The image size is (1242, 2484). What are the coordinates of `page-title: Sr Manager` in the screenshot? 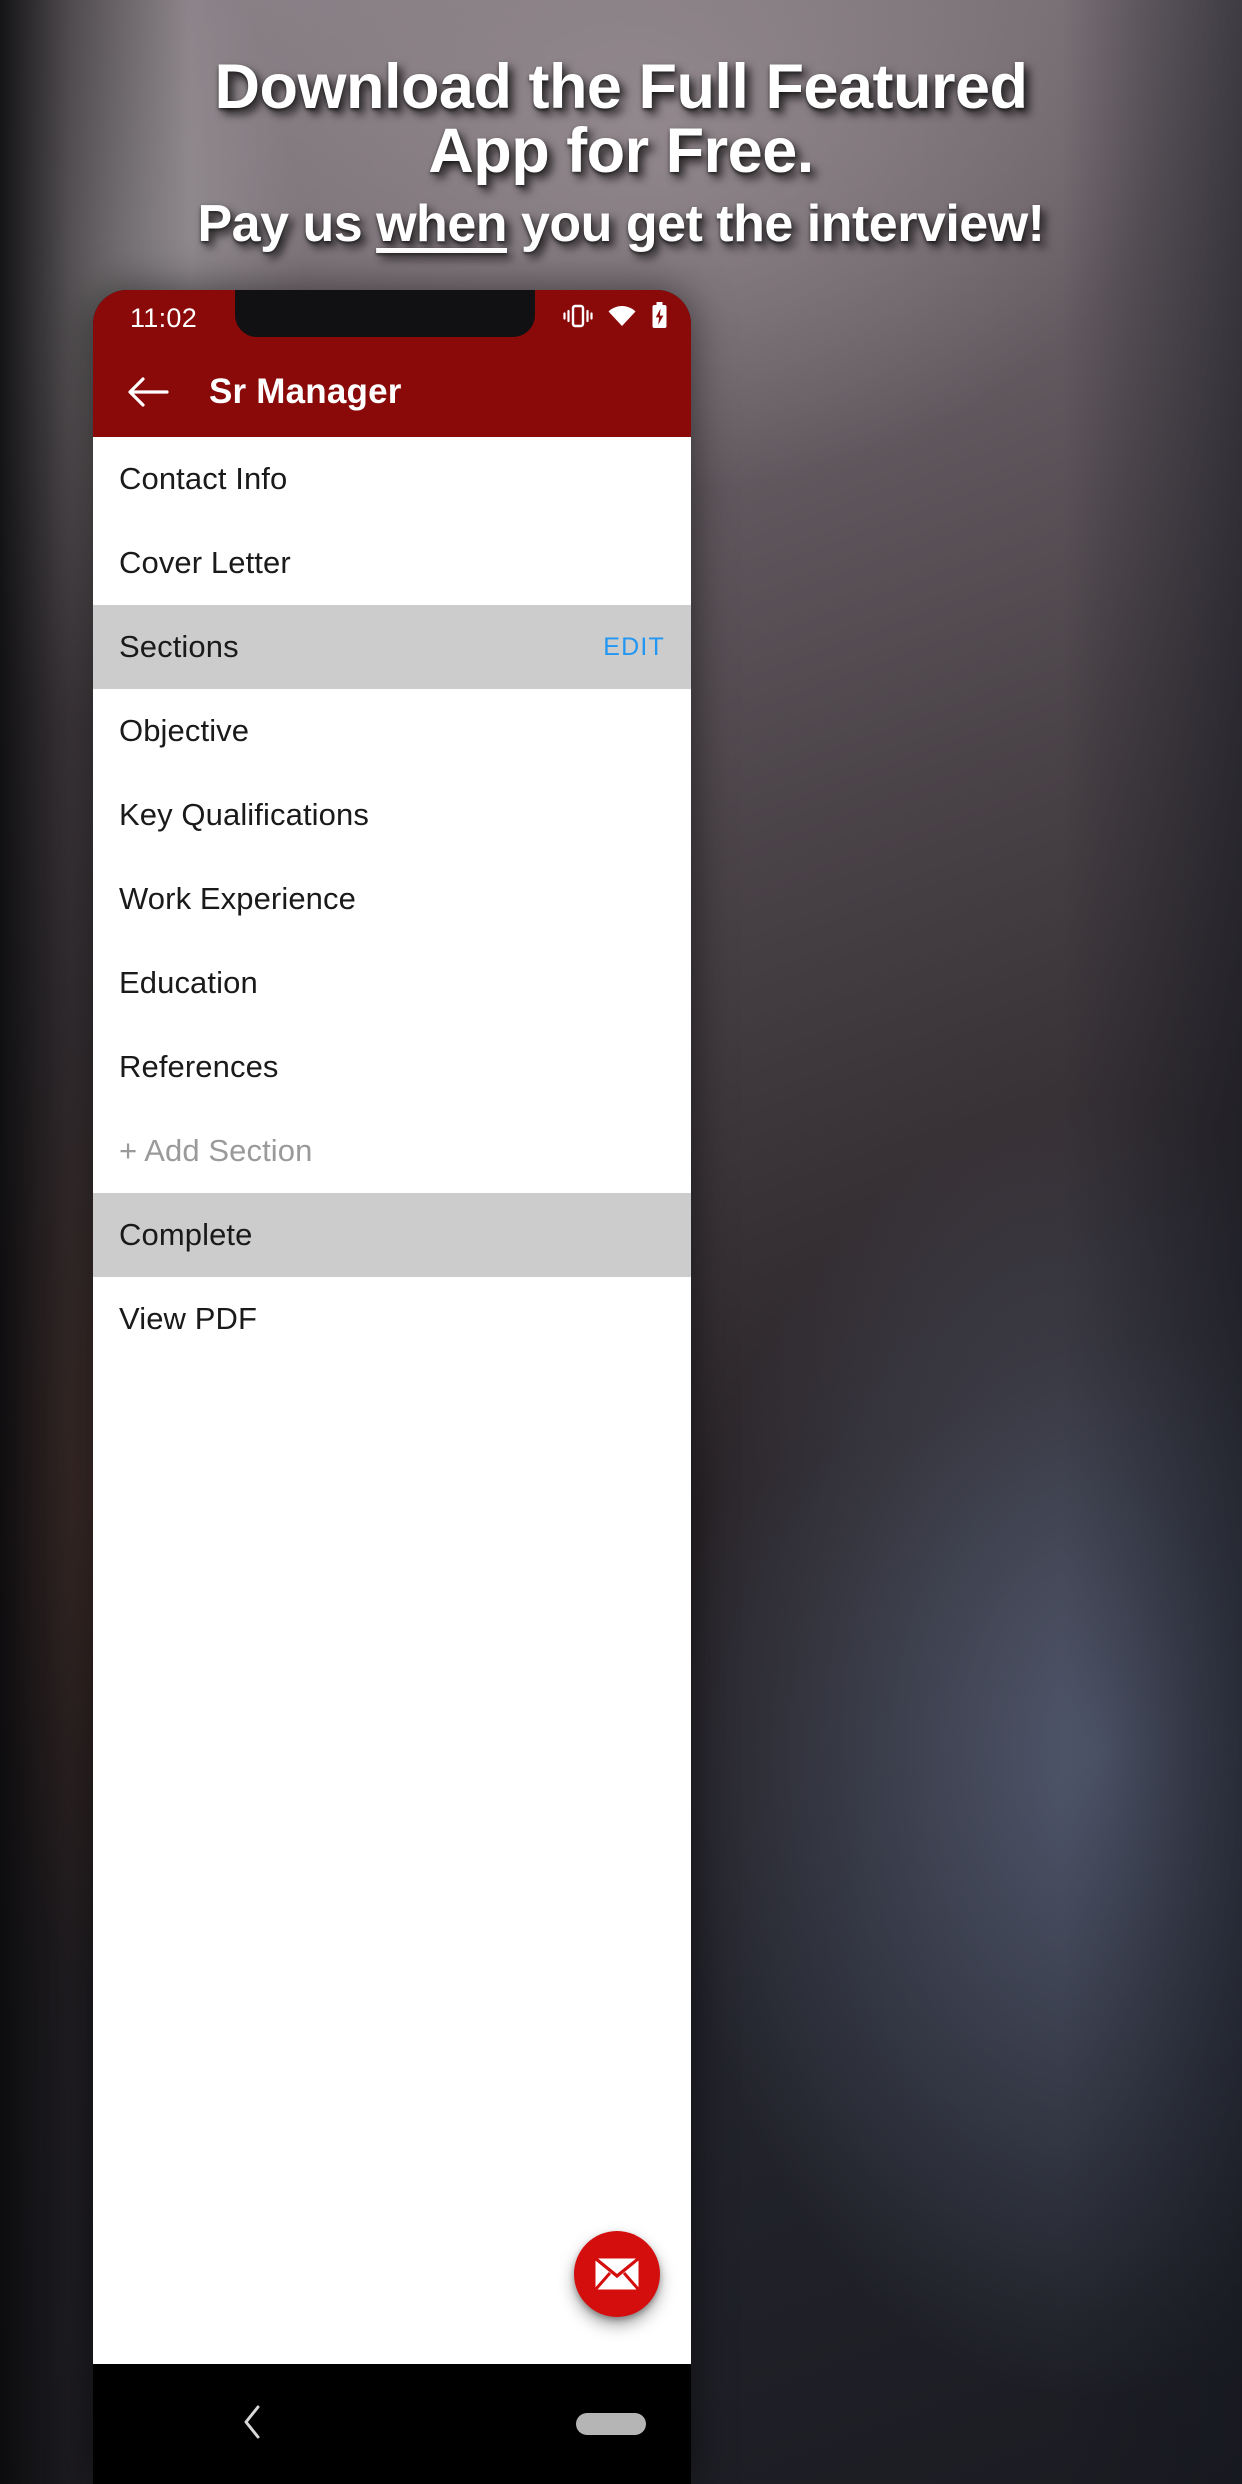 It's located at (305, 391).